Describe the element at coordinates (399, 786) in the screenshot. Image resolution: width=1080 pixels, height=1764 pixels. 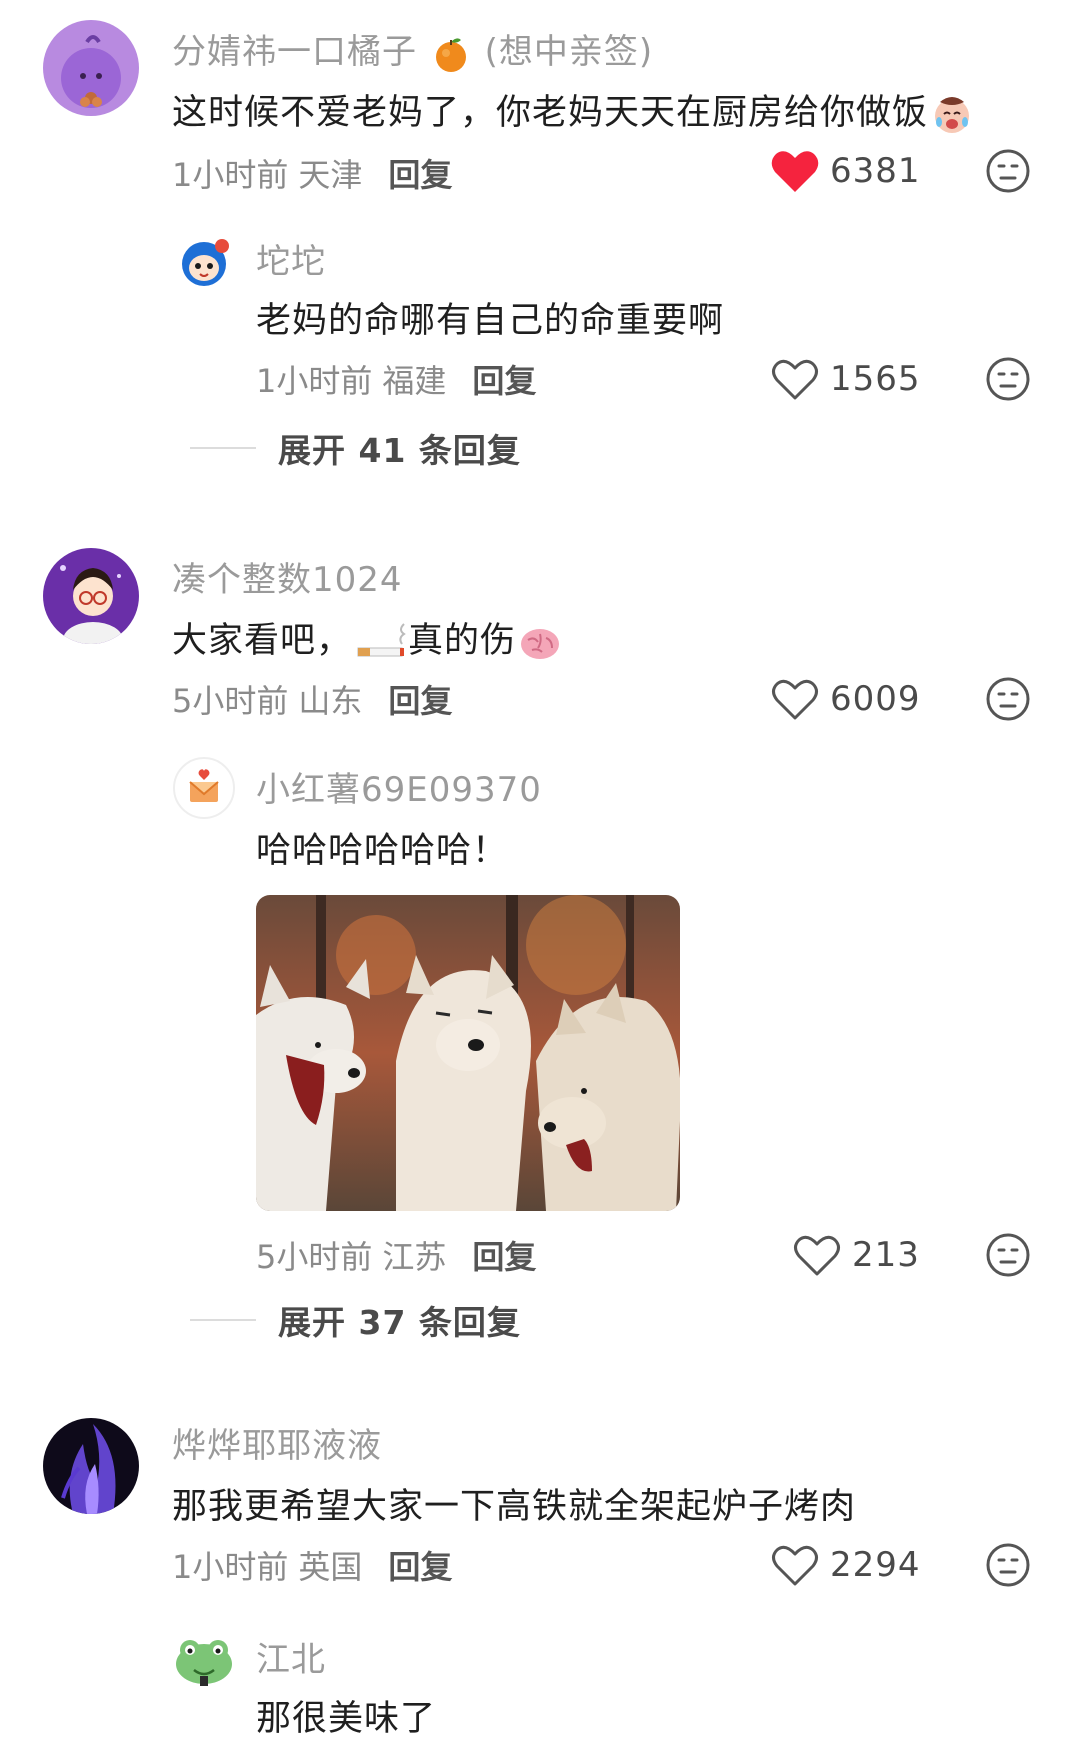
I see `reply-username: 小红薯69E09370` at that location.